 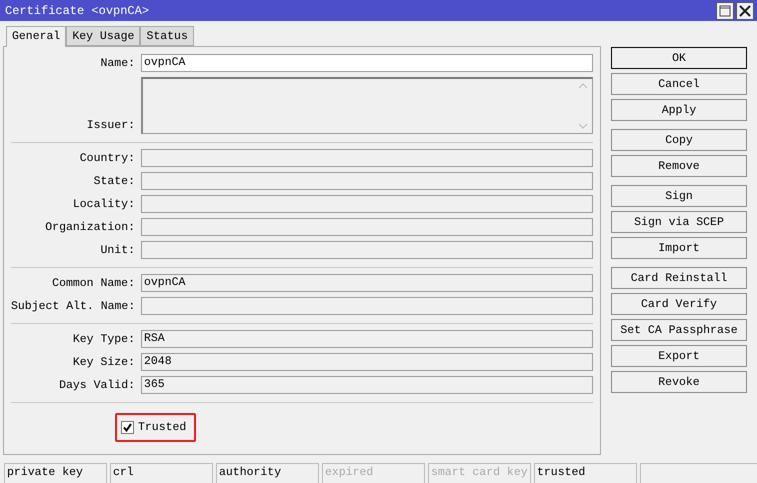 I want to click on dialog-button: Copy, so click(x=679, y=140).